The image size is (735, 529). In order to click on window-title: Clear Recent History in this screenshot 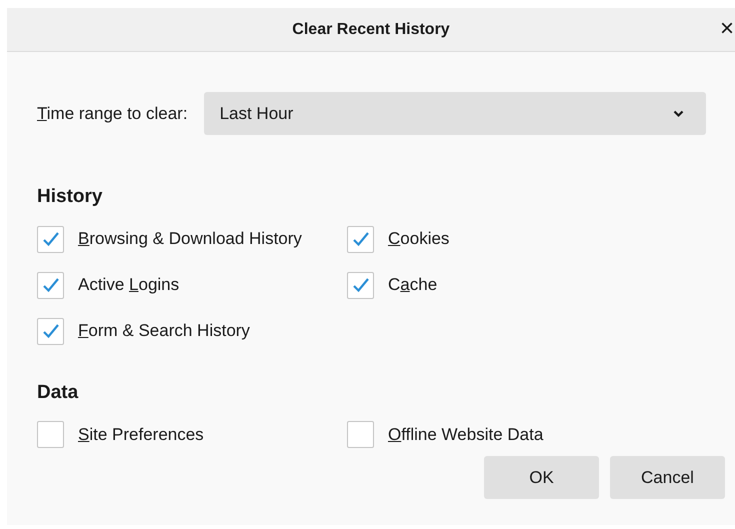, I will do `click(371, 30)`.